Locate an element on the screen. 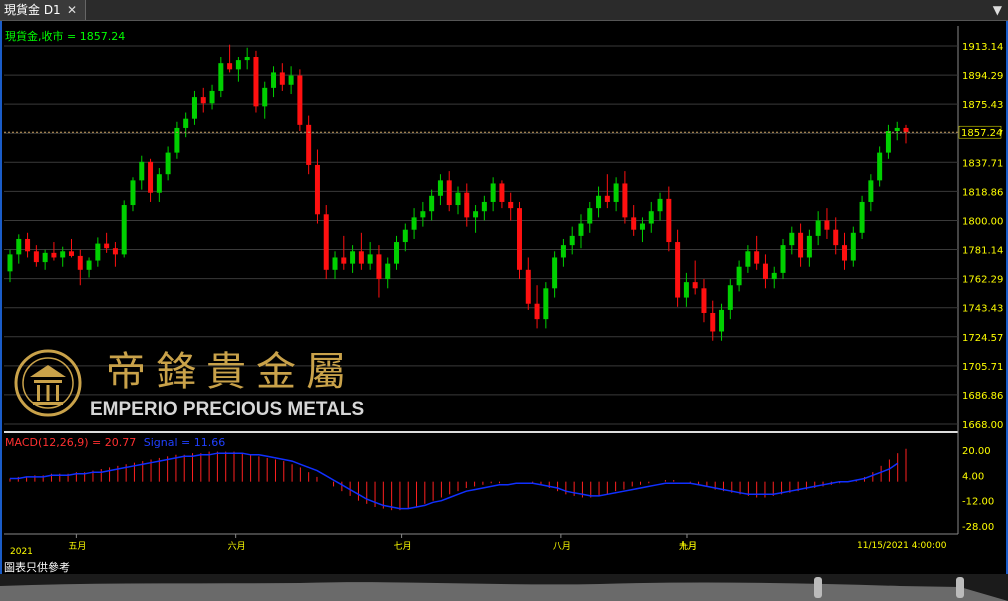  macd-tick-label: -28.00 is located at coordinates (978, 527).